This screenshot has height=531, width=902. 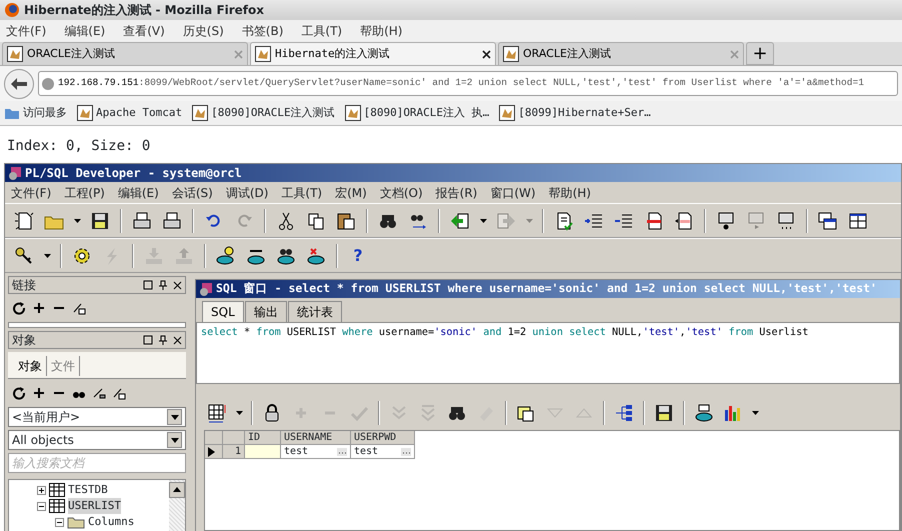 I want to click on menu-item: 会话(S), so click(x=192, y=193).